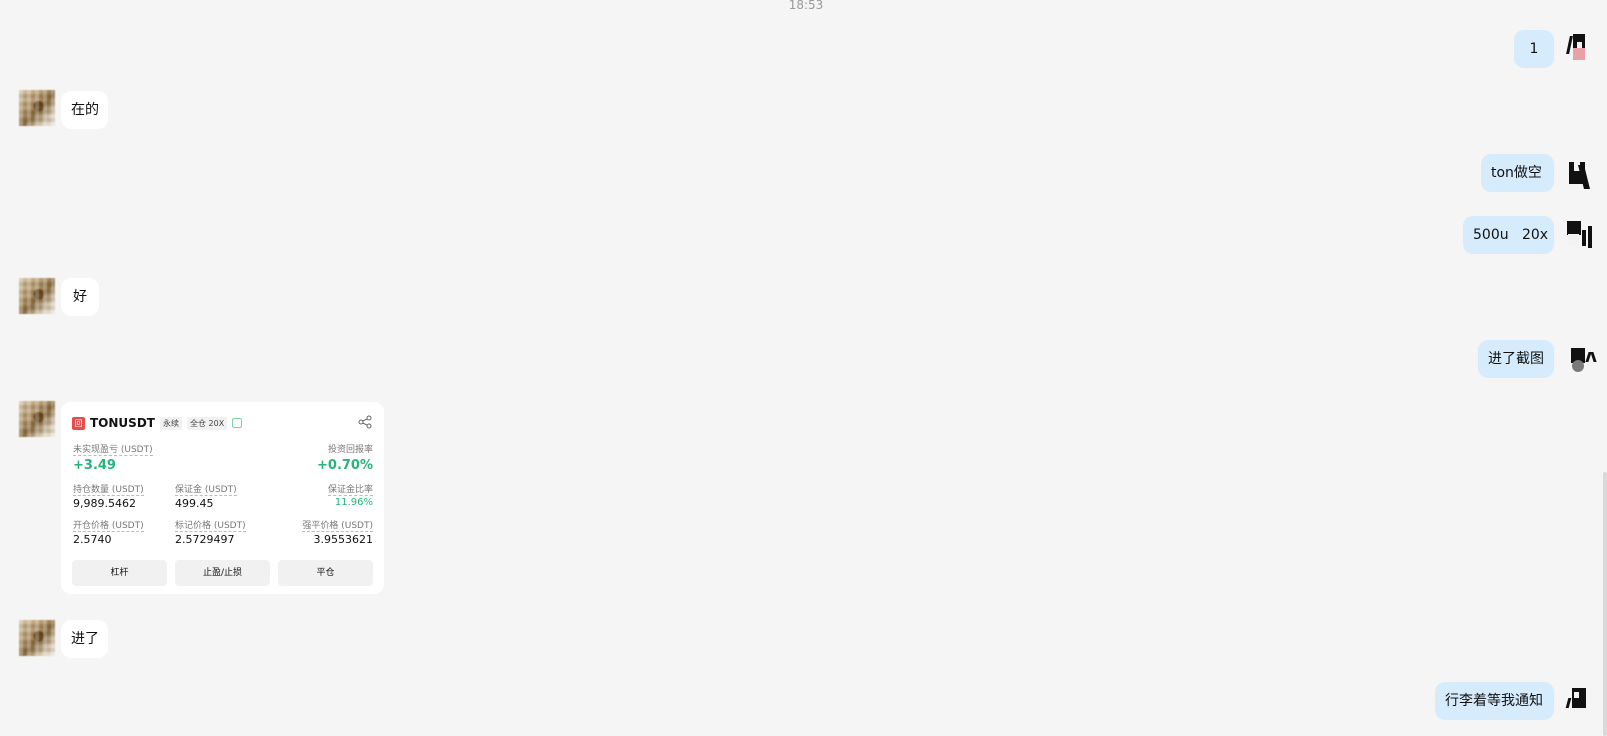  I want to click on close-position-button: 平仓, so click(325, 573).